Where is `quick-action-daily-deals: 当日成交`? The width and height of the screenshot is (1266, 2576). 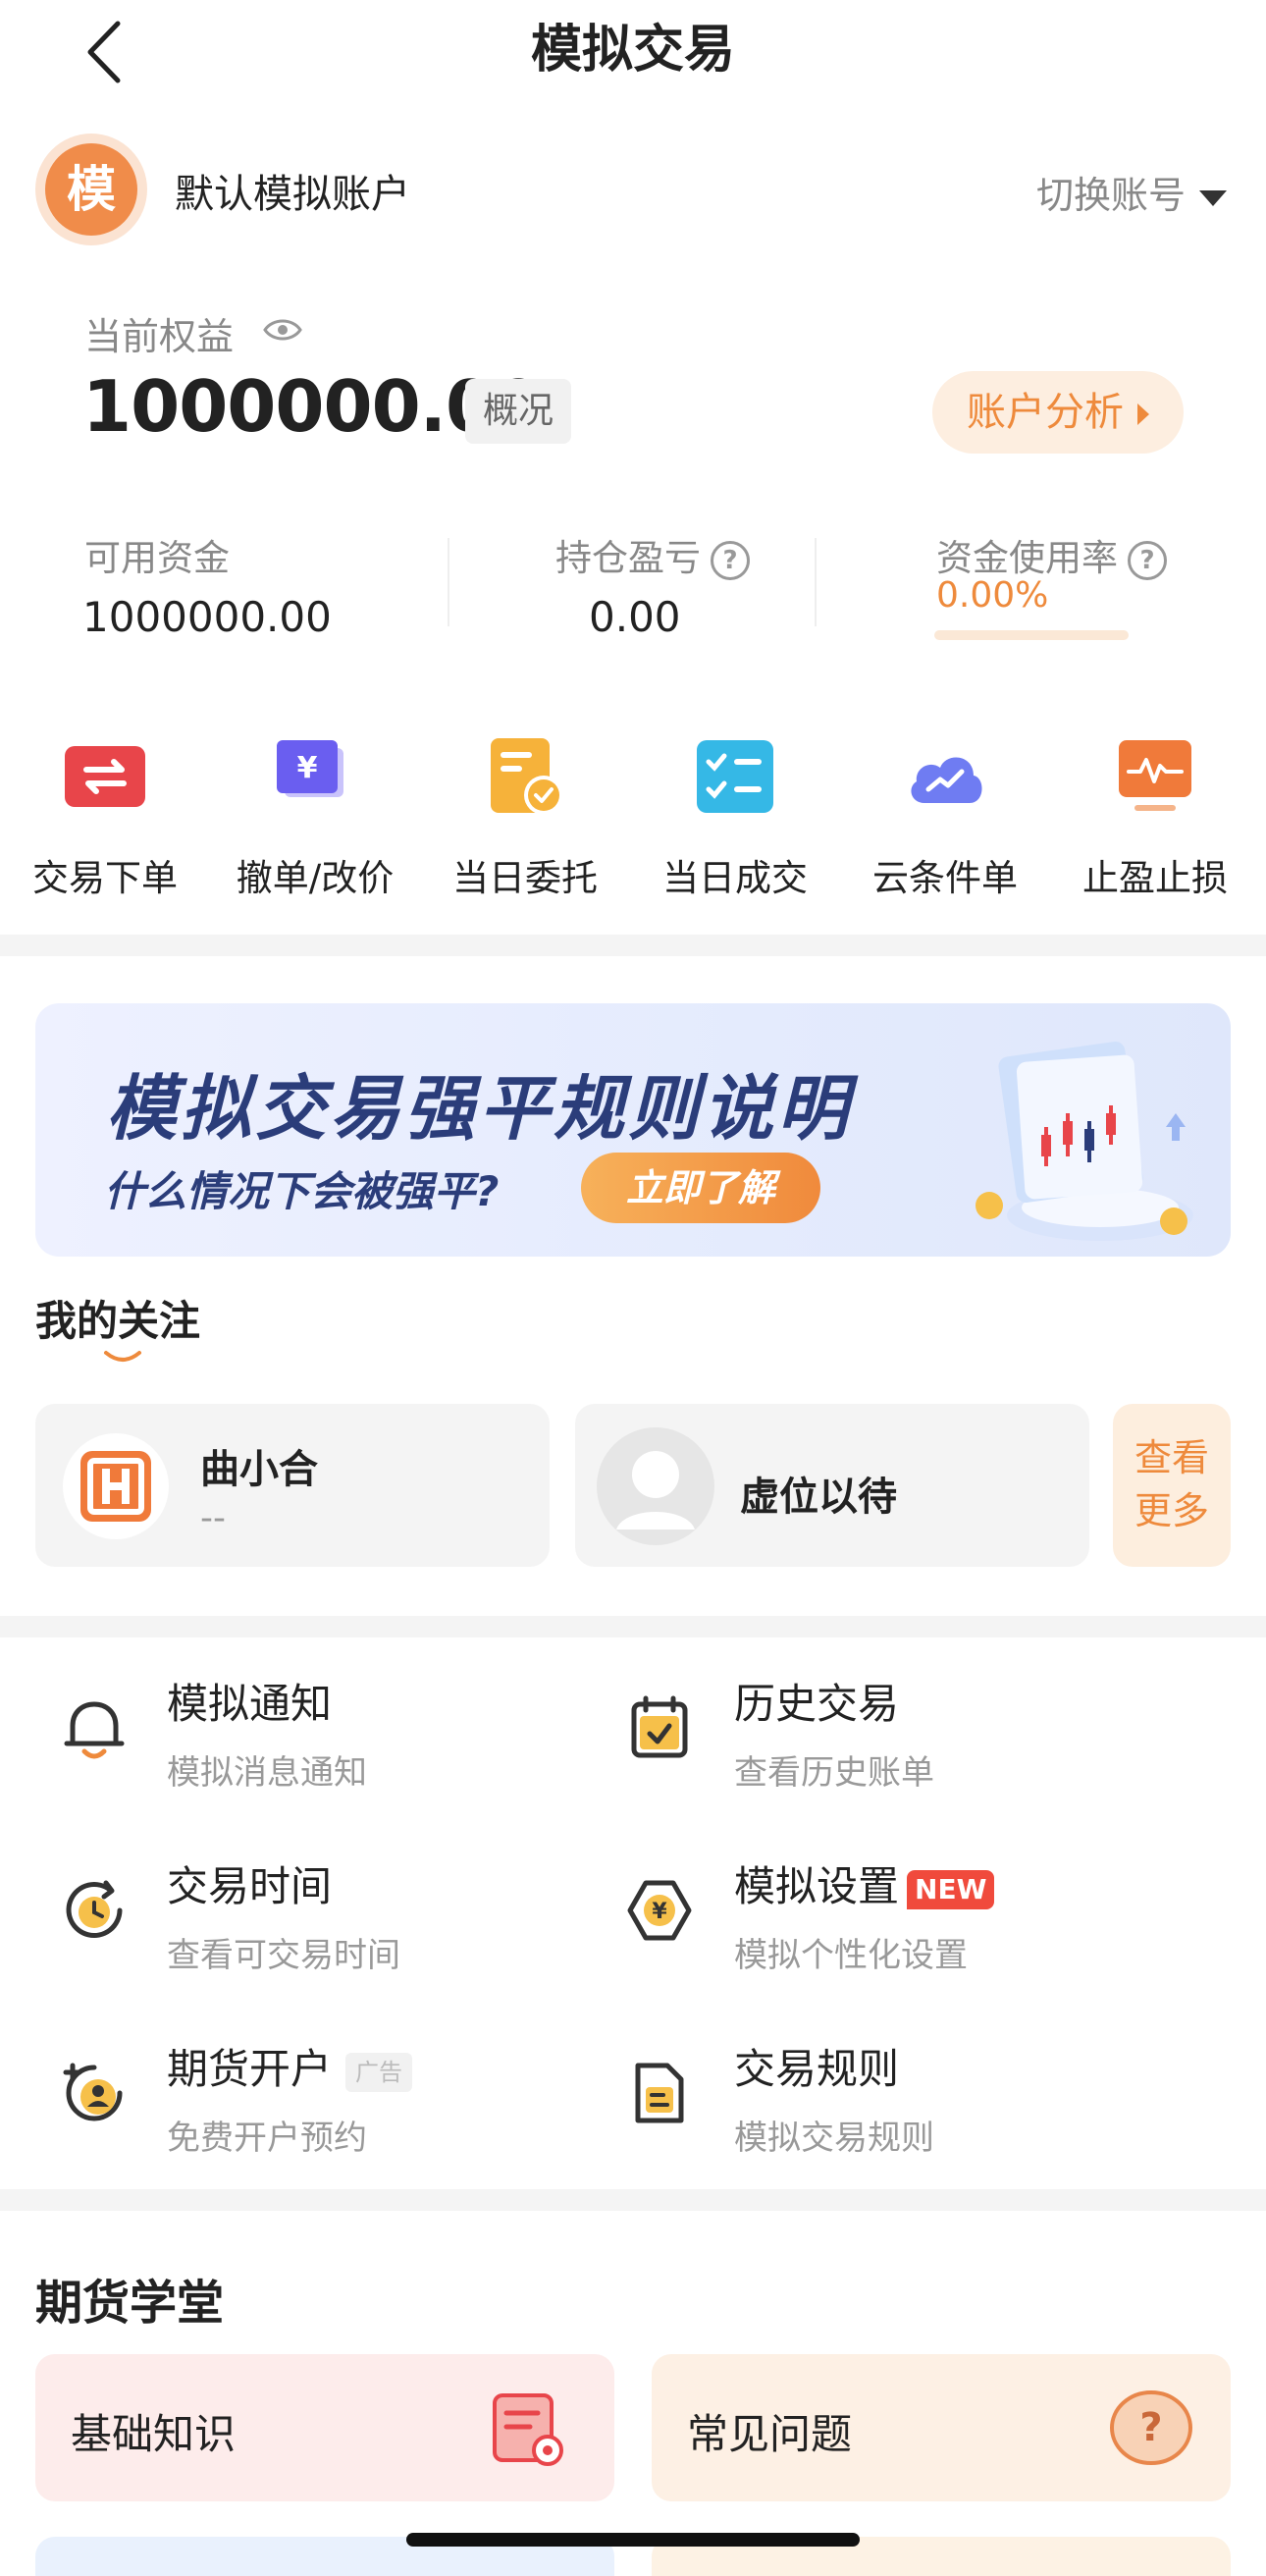
quick-action-daily-deals: 当日成交 is located at coordinates (735, 816).